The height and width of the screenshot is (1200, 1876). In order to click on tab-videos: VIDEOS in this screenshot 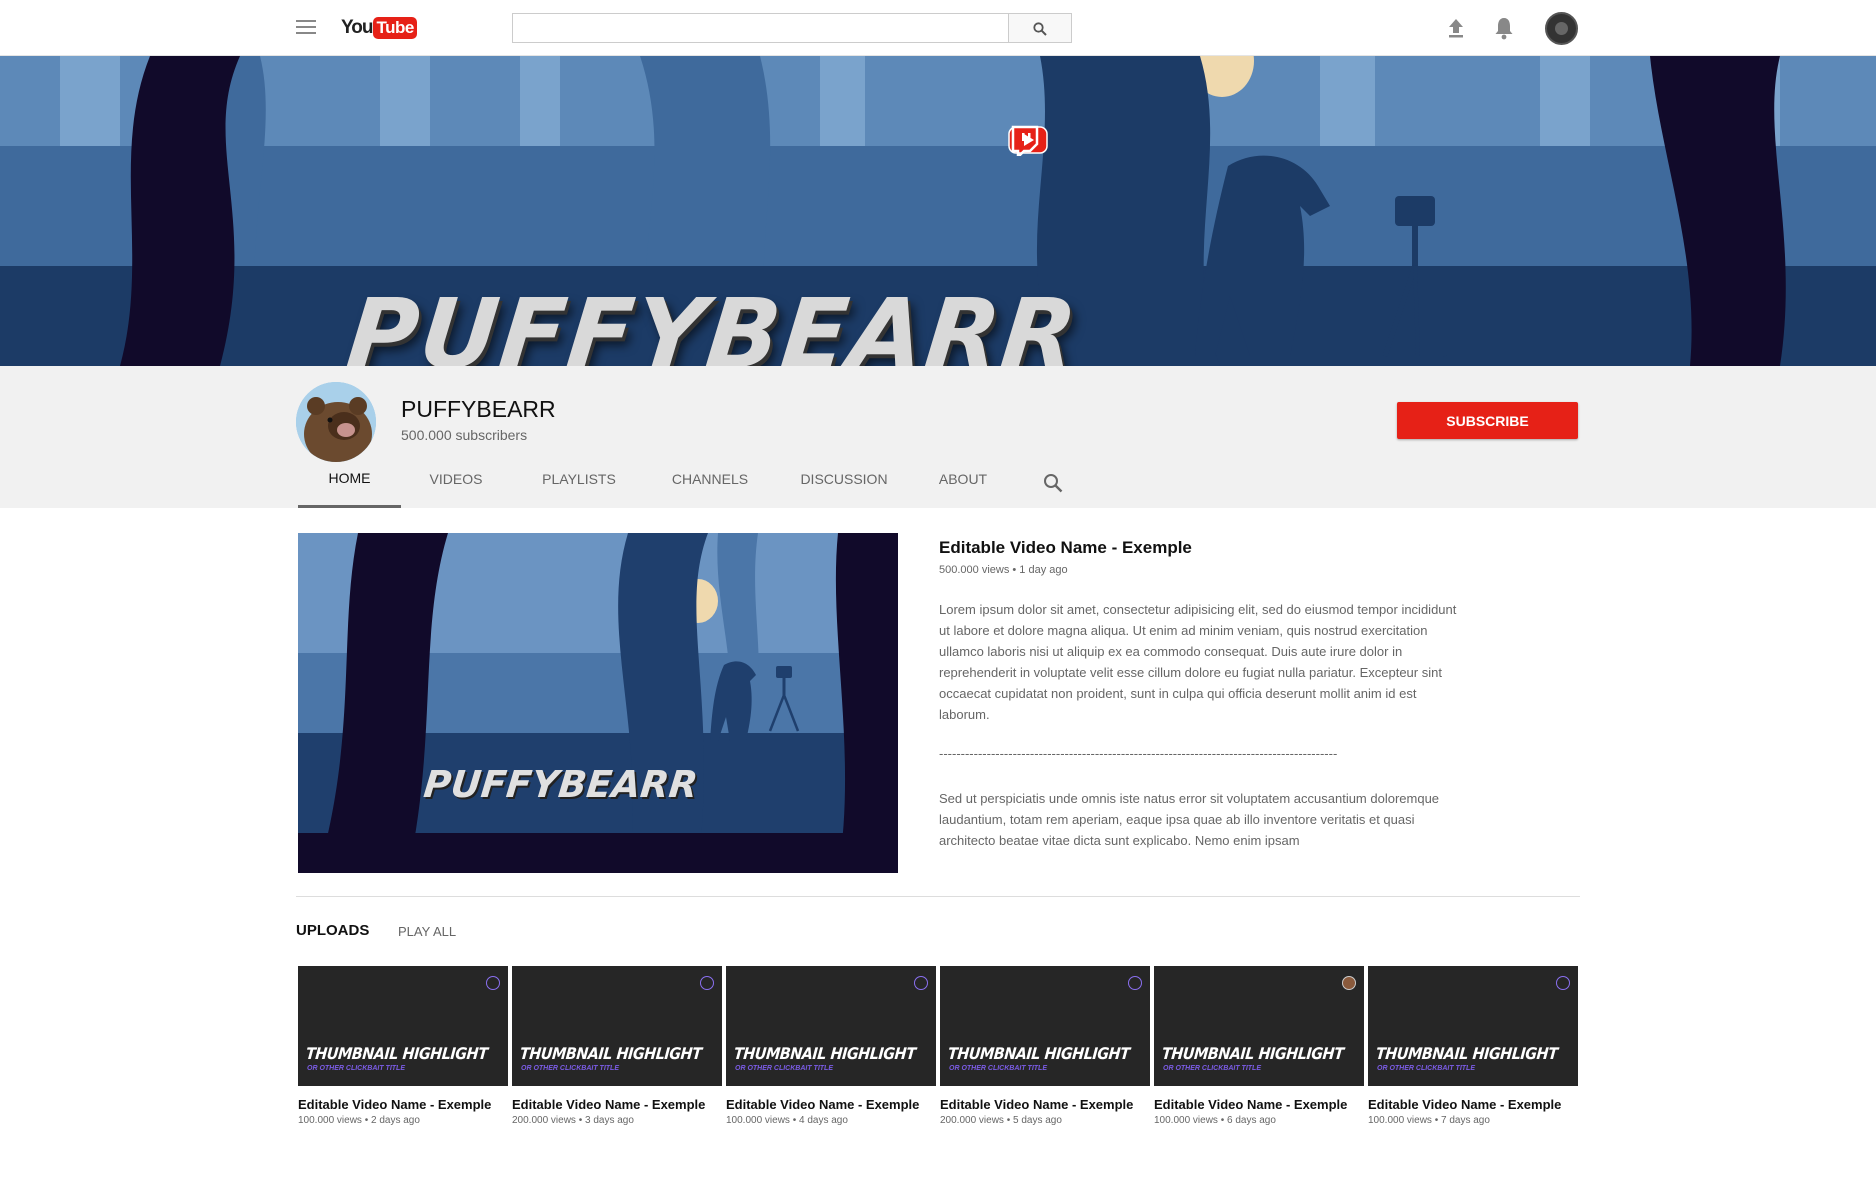, I will do `click(456, 479)`.